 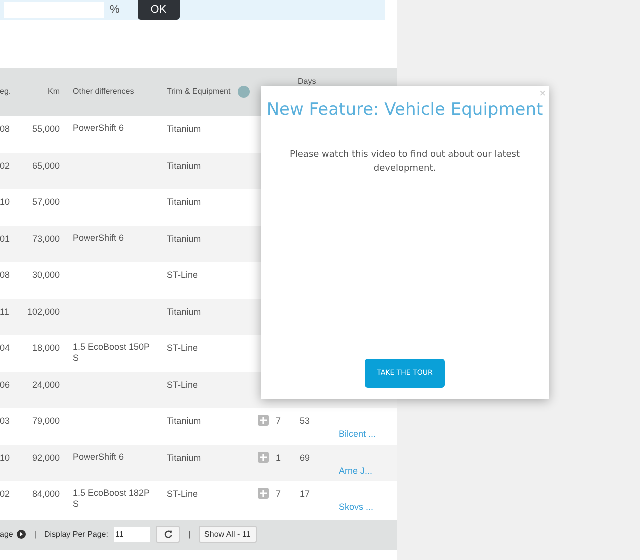 I want to click on percent-input, so click(x=54, y=10).